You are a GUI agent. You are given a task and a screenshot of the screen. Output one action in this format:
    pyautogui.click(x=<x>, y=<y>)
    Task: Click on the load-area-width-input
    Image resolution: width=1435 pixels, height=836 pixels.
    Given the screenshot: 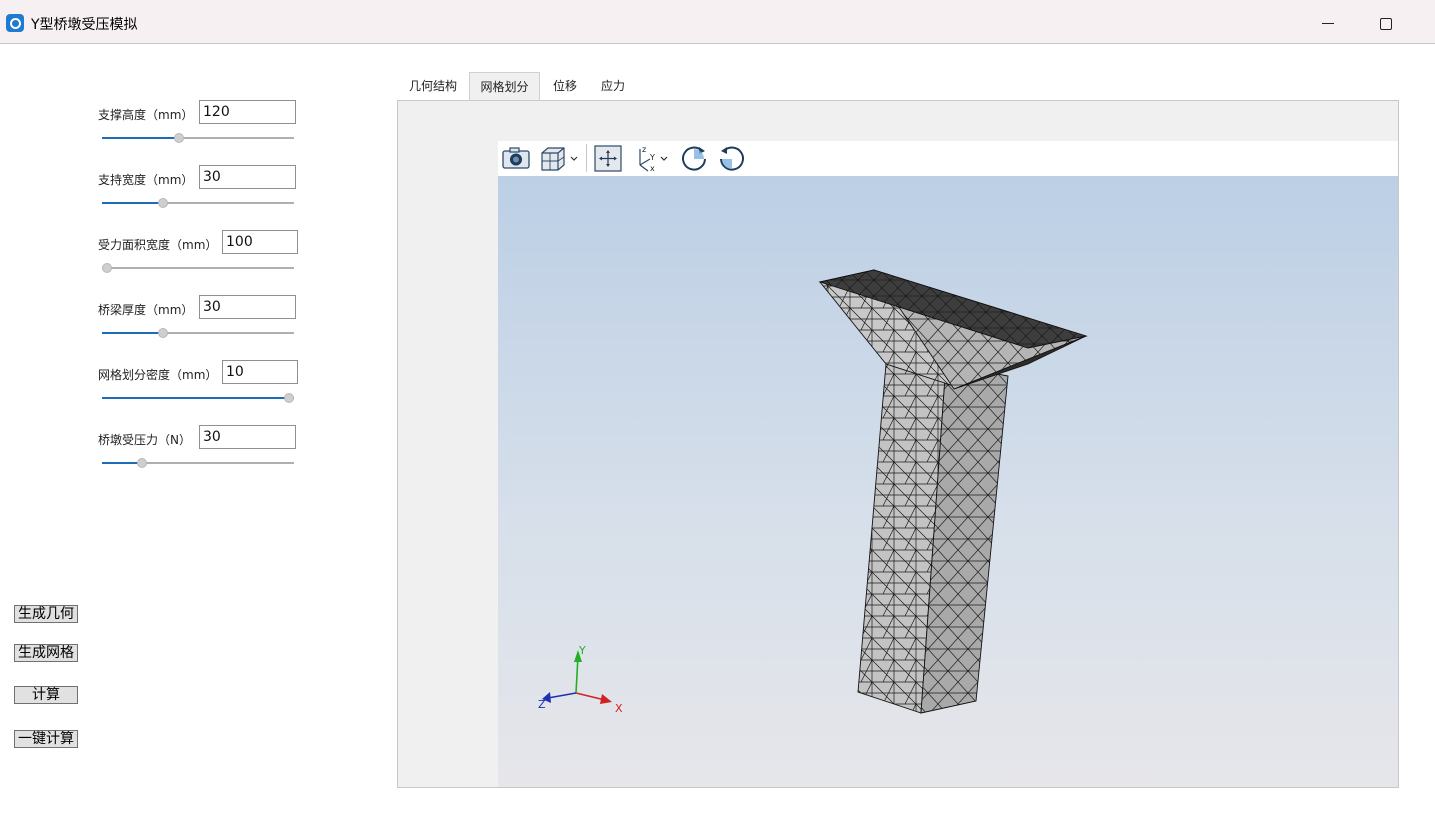 What is the action you would take?
    pyautogui.click(x=260, y=242)
    